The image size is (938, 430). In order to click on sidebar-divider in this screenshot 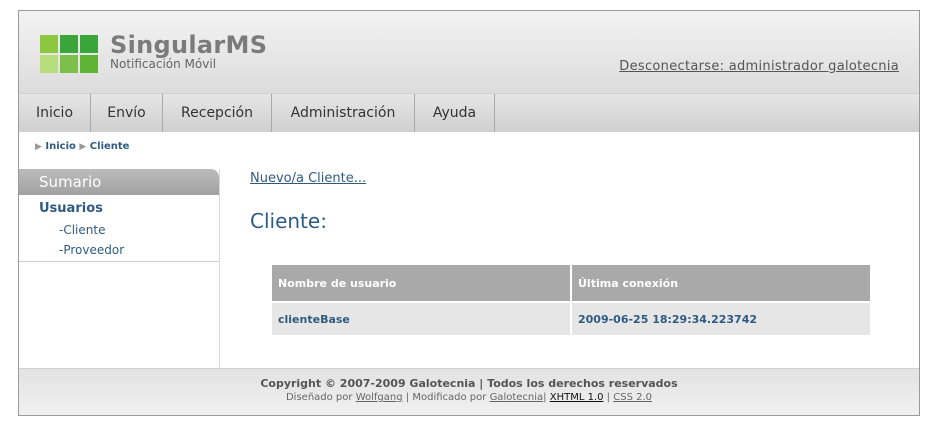, I will do `click(119, 261)`.